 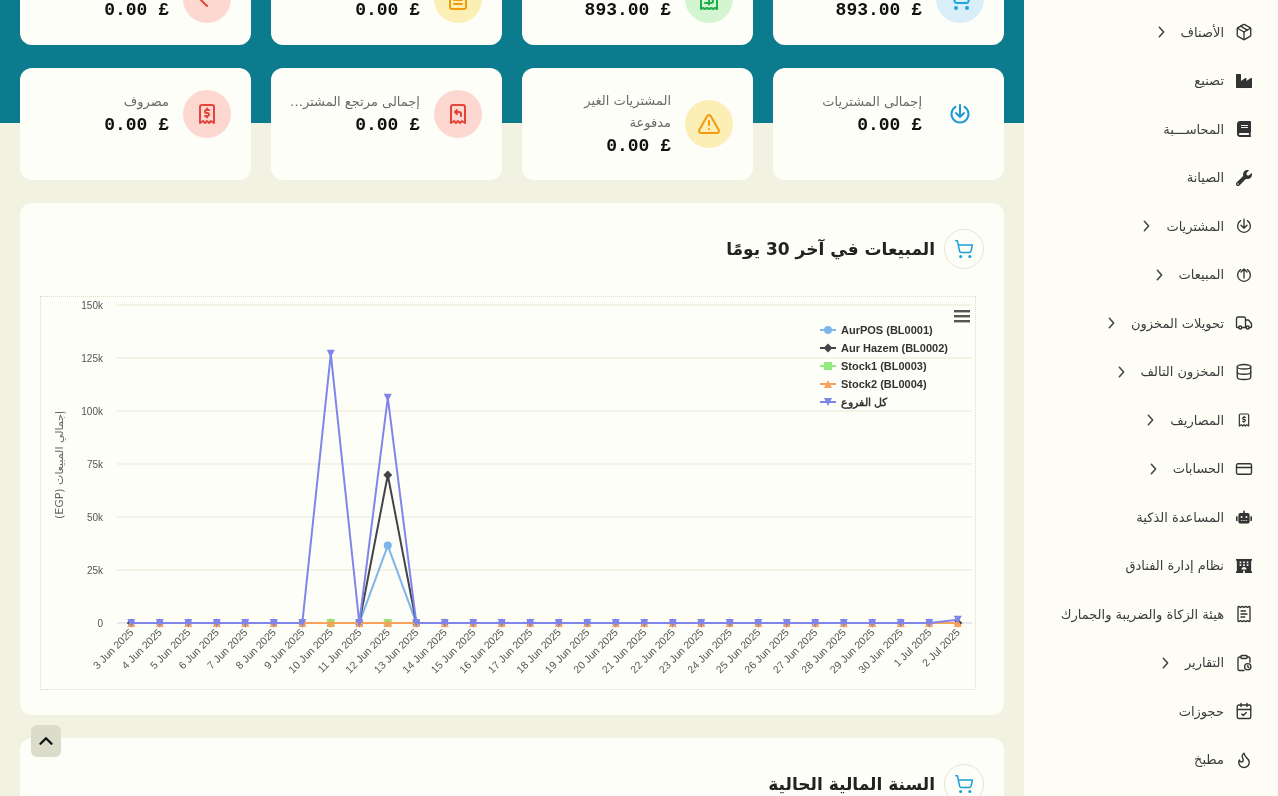 What do you see at coordinates (94, 517) in the screenshot?
I see `axis-label: 50k` at bounding box center [94, 517].